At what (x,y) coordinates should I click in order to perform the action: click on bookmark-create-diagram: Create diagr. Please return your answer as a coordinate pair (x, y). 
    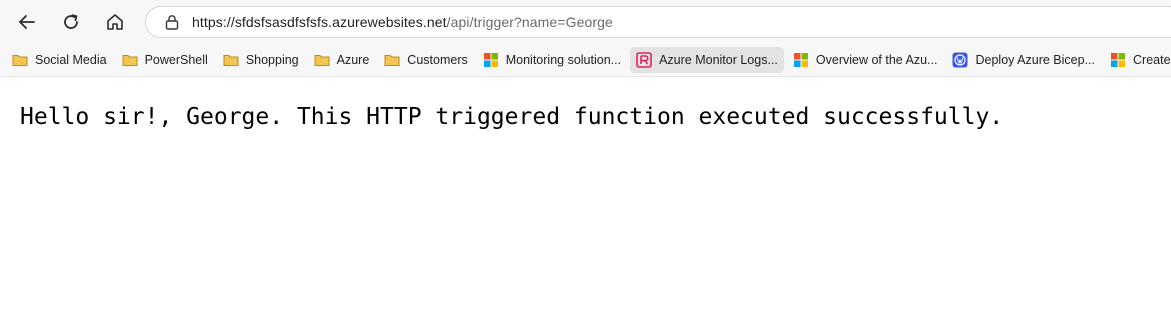
    Looking at the image, I should click on (1137, 60).